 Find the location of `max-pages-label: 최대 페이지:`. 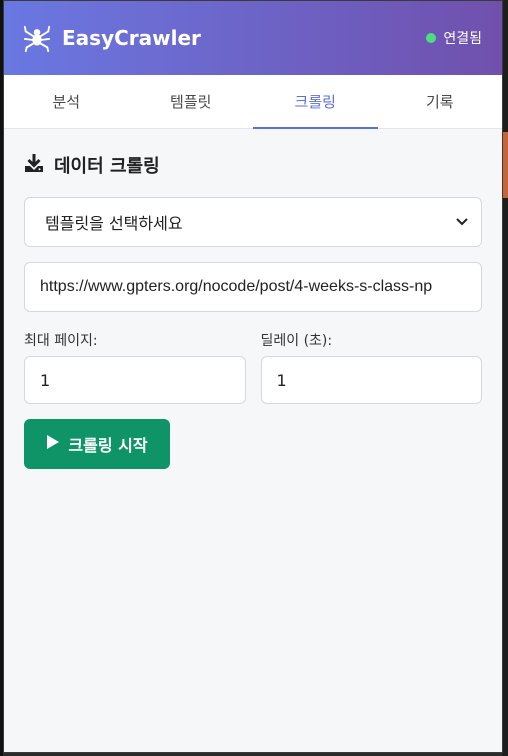

max-pages-label: 최대 페이지: is located at coordinates (61, 341).